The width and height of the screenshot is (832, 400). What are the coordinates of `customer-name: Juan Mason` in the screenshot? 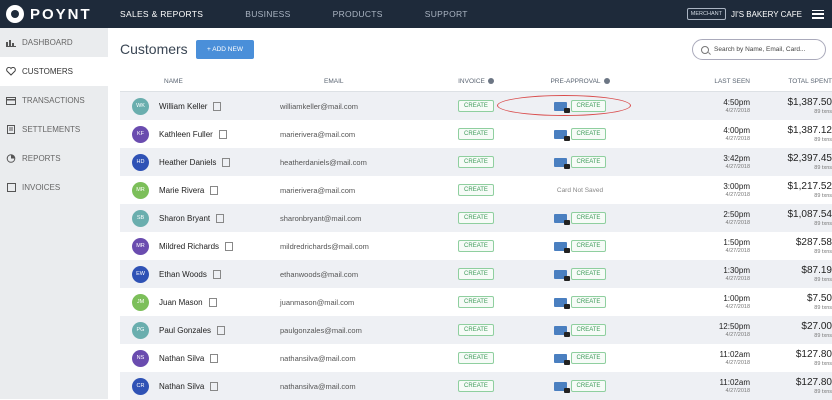 It's located at (181, 302).